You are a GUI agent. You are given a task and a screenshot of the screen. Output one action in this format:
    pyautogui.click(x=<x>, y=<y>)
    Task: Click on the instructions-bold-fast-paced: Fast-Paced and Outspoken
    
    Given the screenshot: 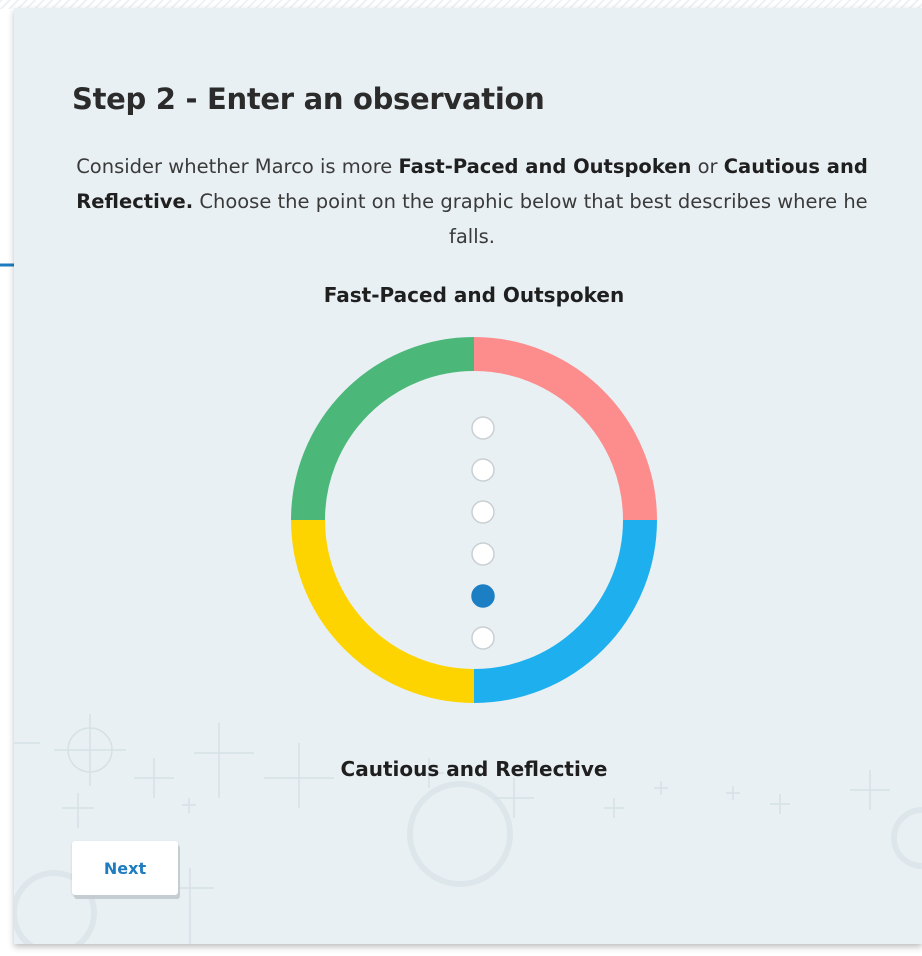 What is the action you would take?
    pyautogui.click(x=545, y=166)
    